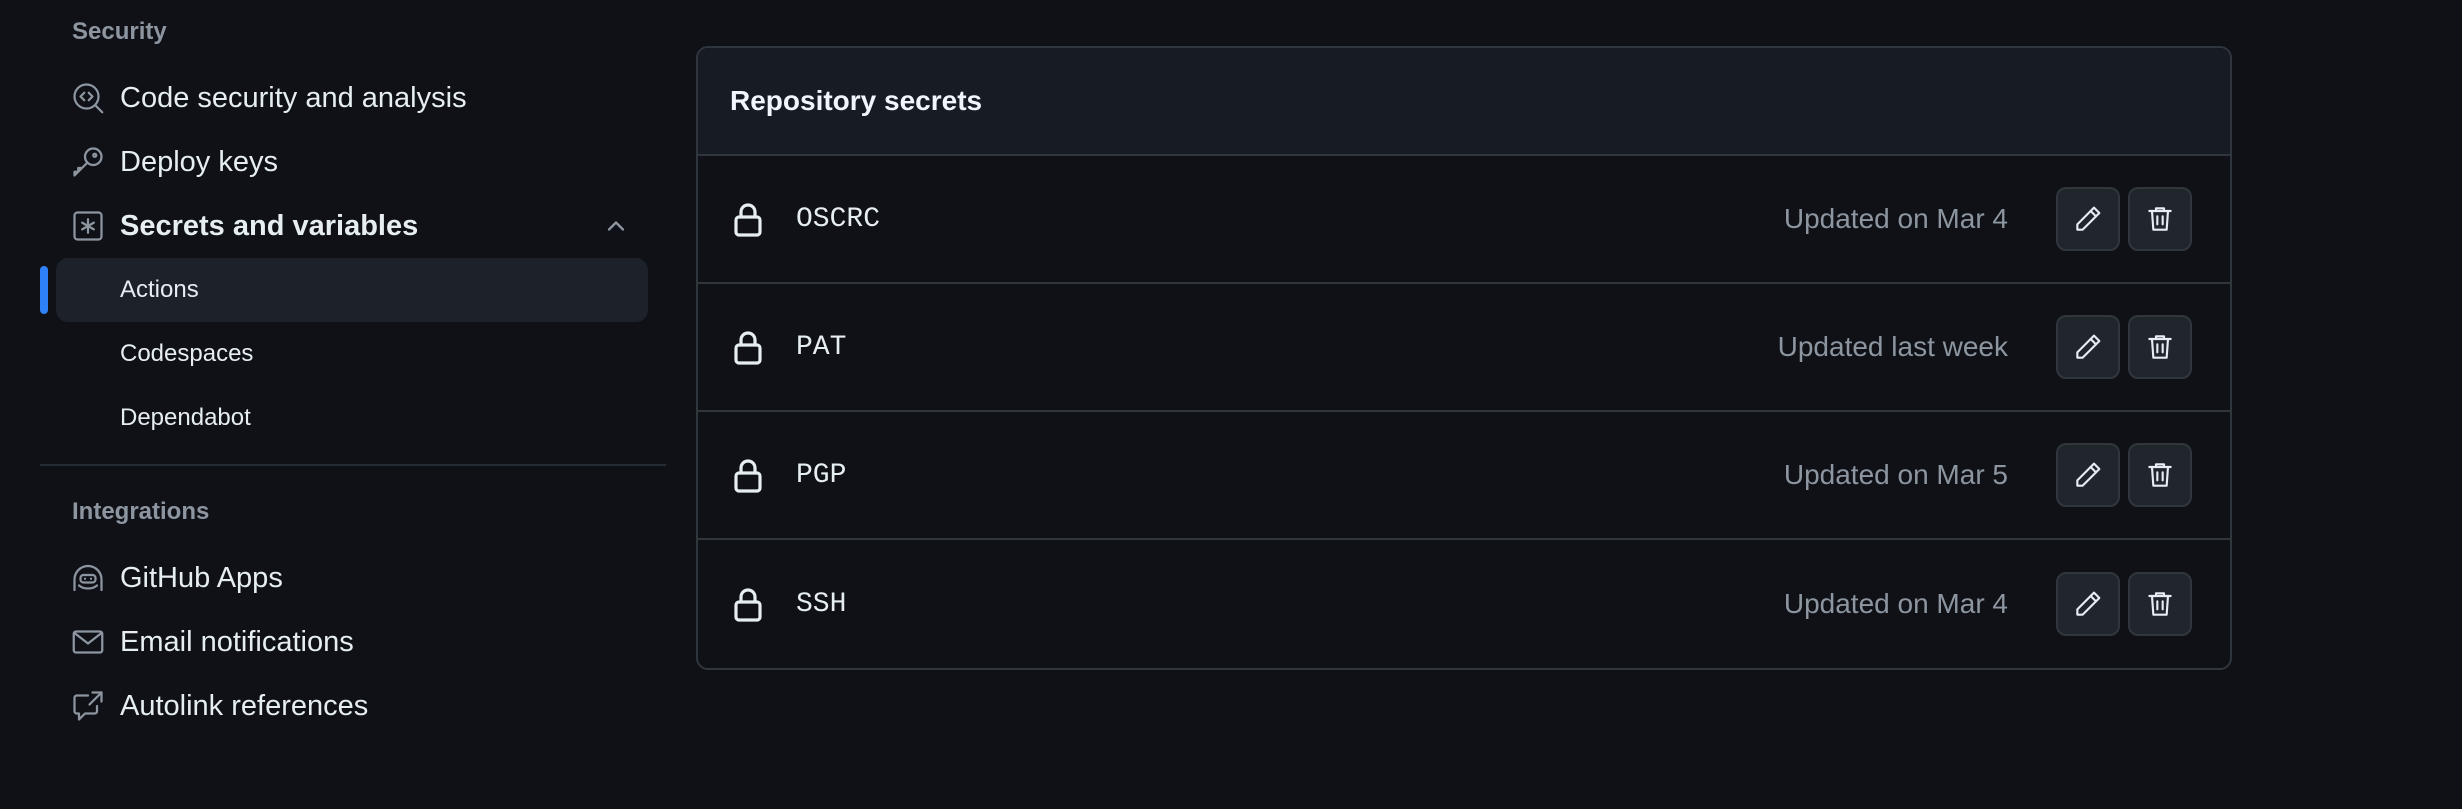 The width and height of the screenshot is (2462, 809). What do you see at coordinates (856, 100) in the screenshot?
I see `panel-title: Repository secrets` at bounding box center [856, 100].